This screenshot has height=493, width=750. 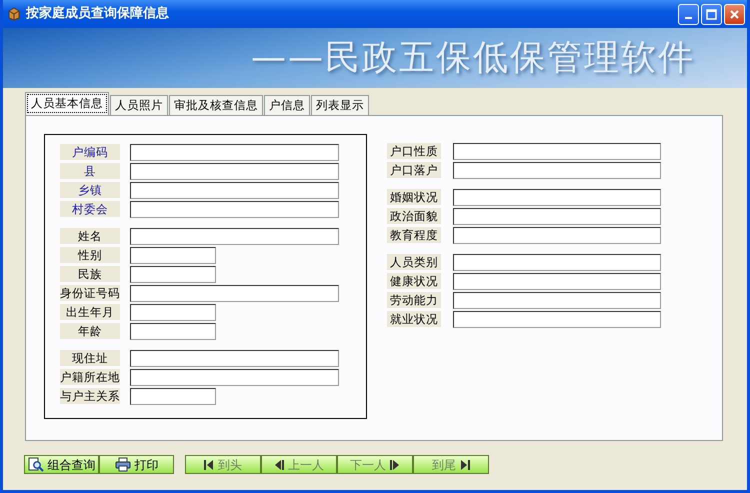 What do you see at coordinates (414, 319) in the screenshot?
I see `field-label: 就业状况` at bounding box center [414, 319].